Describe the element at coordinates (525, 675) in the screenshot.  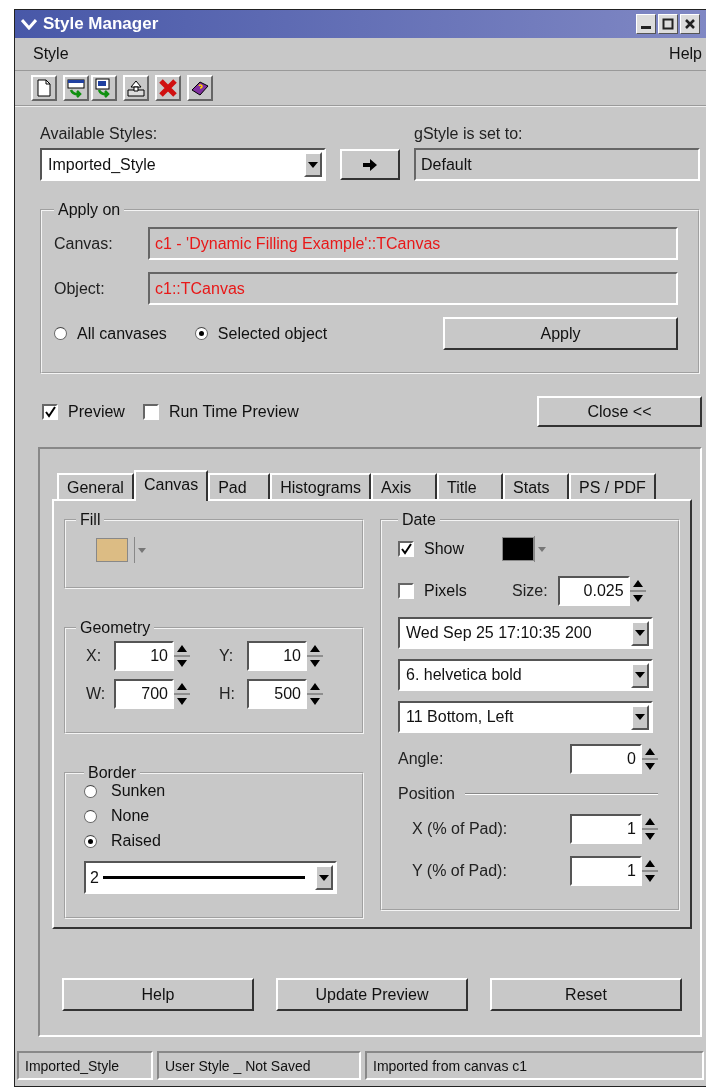
I see `font-dropdown: 6. helvetica bold` at that location.